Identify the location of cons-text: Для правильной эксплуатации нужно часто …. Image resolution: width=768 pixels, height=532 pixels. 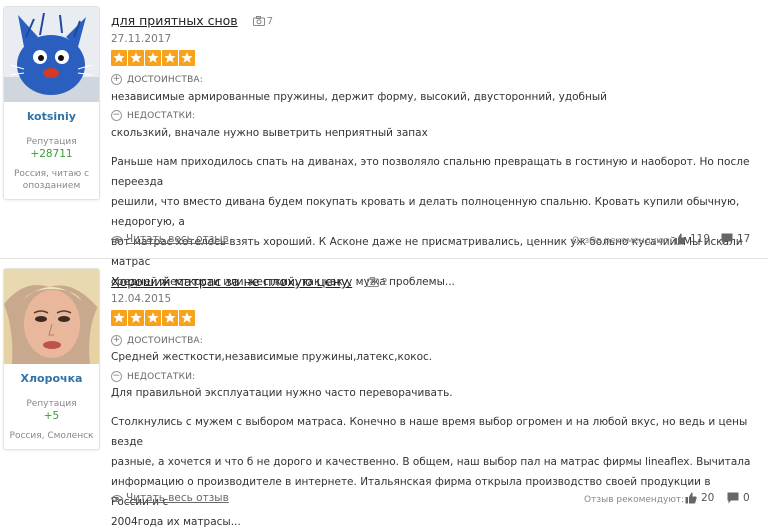
(282, 393).